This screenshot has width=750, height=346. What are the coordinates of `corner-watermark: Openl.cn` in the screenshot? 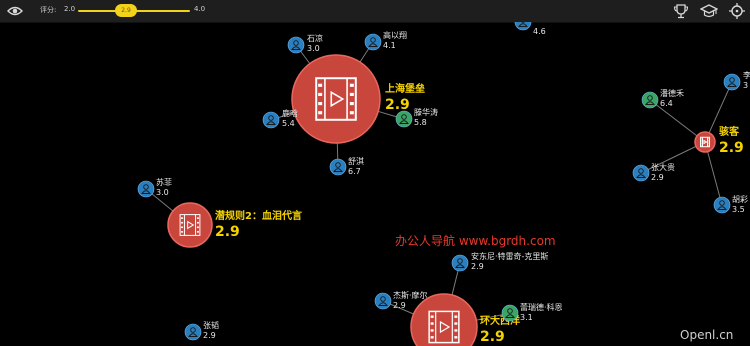 It's located at (707, 335).